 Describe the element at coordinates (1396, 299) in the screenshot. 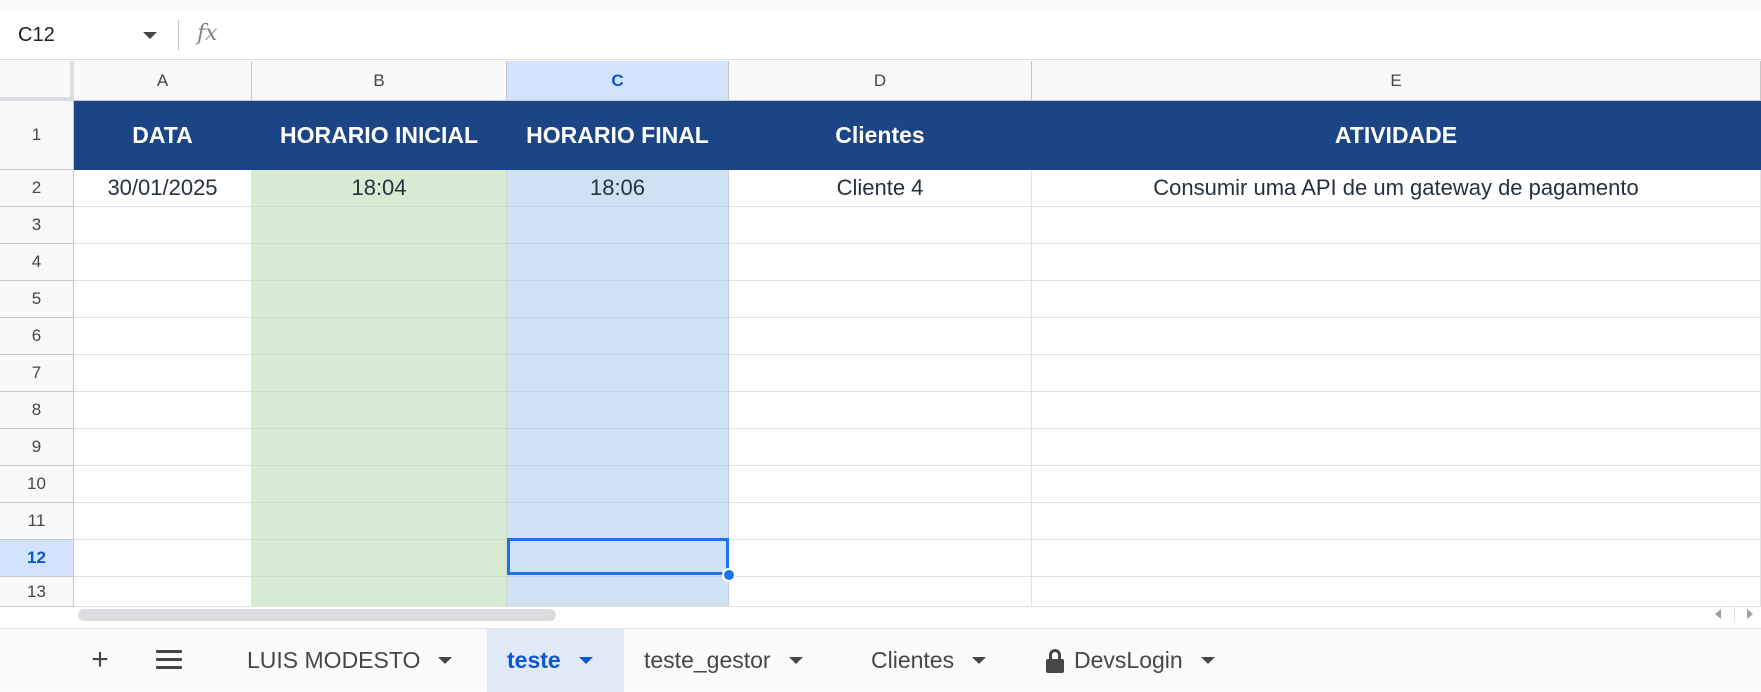

I see `cell-e5` at that location.